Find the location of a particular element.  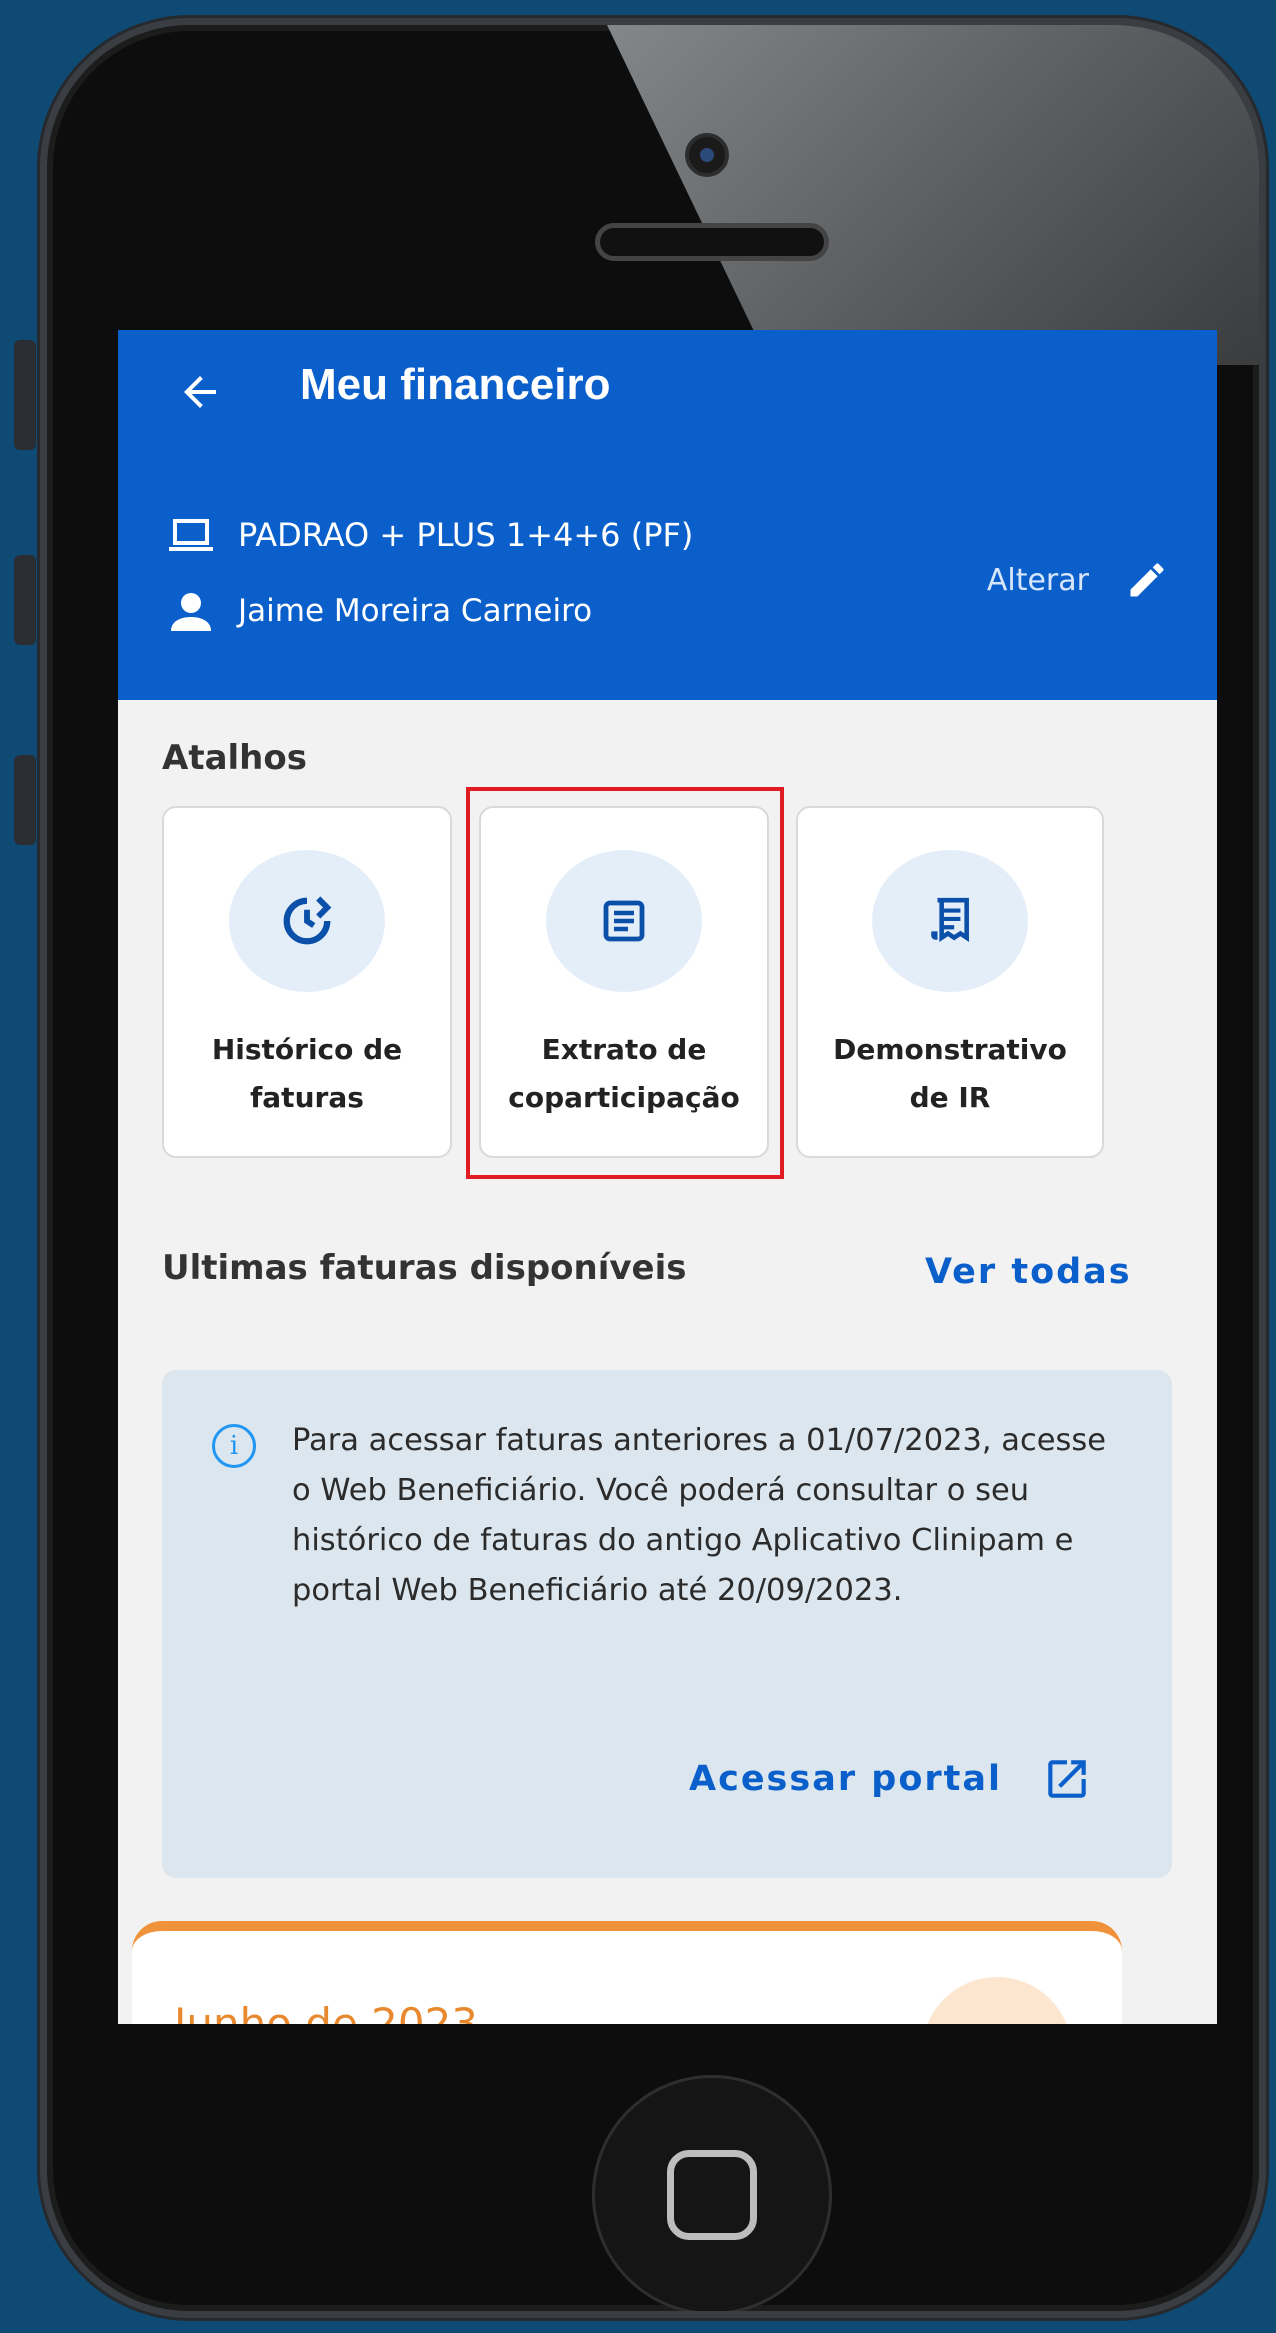

invoice-month-title: Junho de 2023 is located at coordinates (326, 2011).